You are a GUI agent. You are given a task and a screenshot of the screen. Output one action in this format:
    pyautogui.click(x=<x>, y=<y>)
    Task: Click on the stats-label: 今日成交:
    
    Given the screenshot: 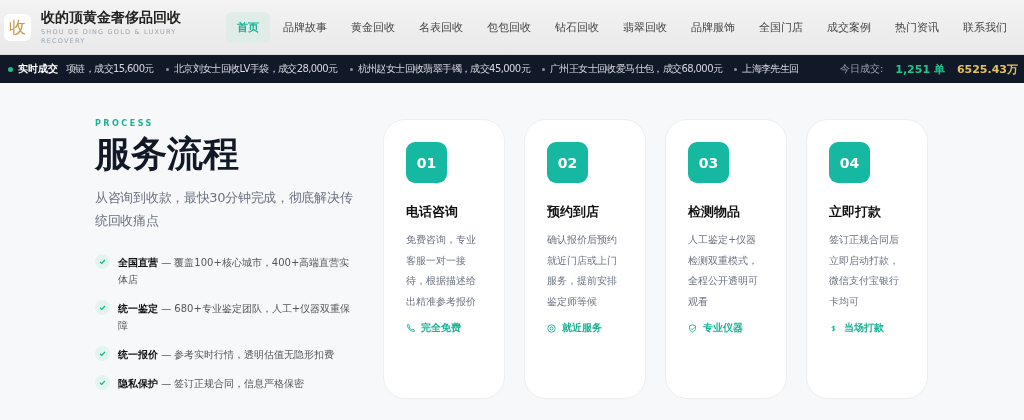 What is the action you would take?
    pyautogui.click(x=861, y=69)
    